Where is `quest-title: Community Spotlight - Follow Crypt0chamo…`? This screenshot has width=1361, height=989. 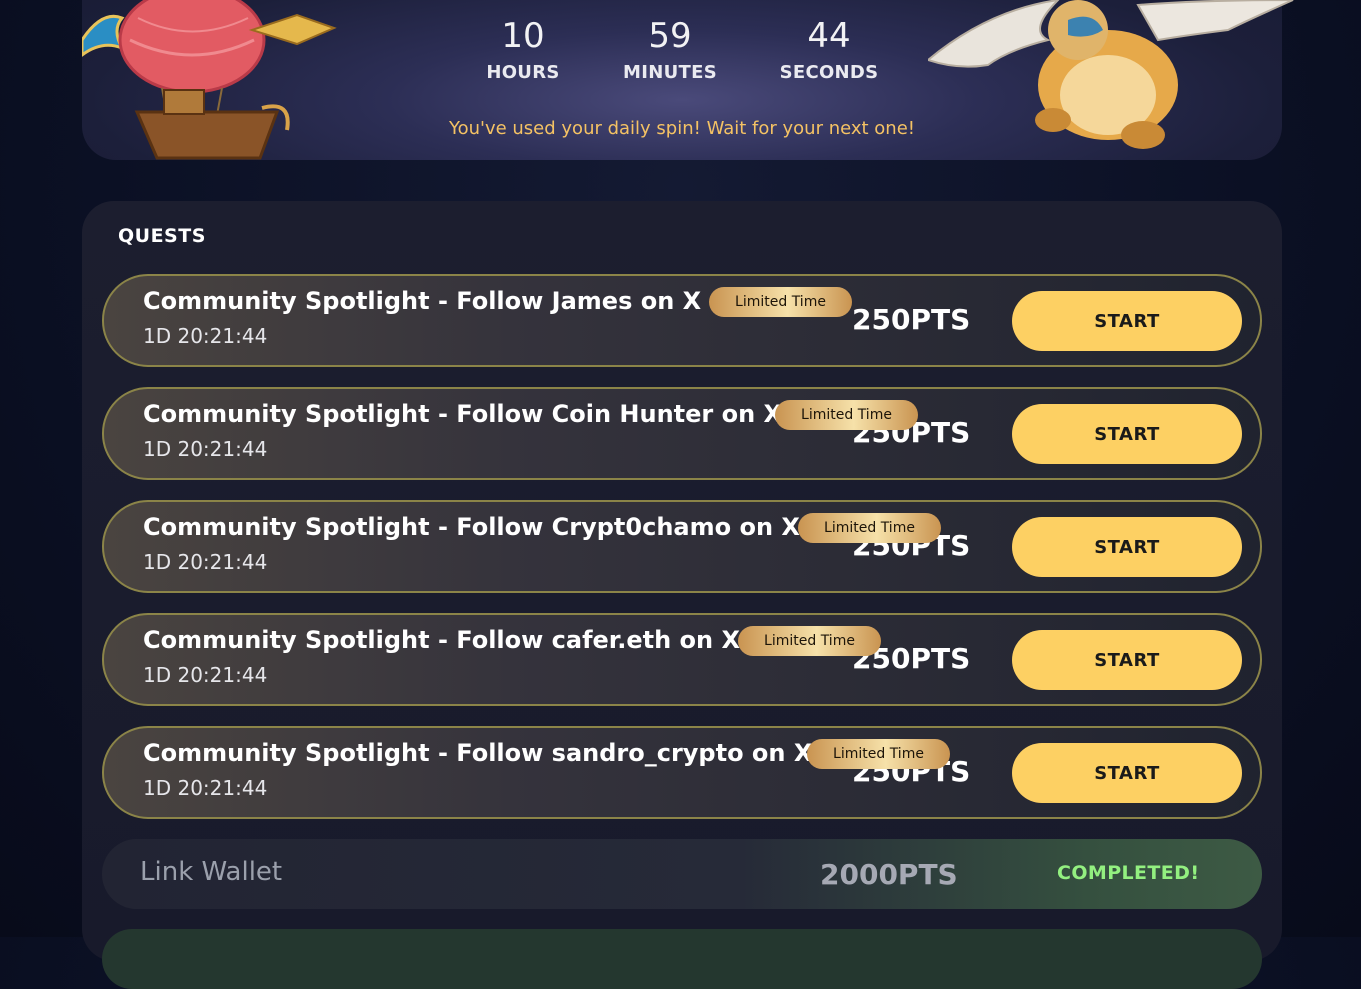
quest-title: Community Spotlight - Follow Crypt0chamo… is located at coordinates (471, 527).